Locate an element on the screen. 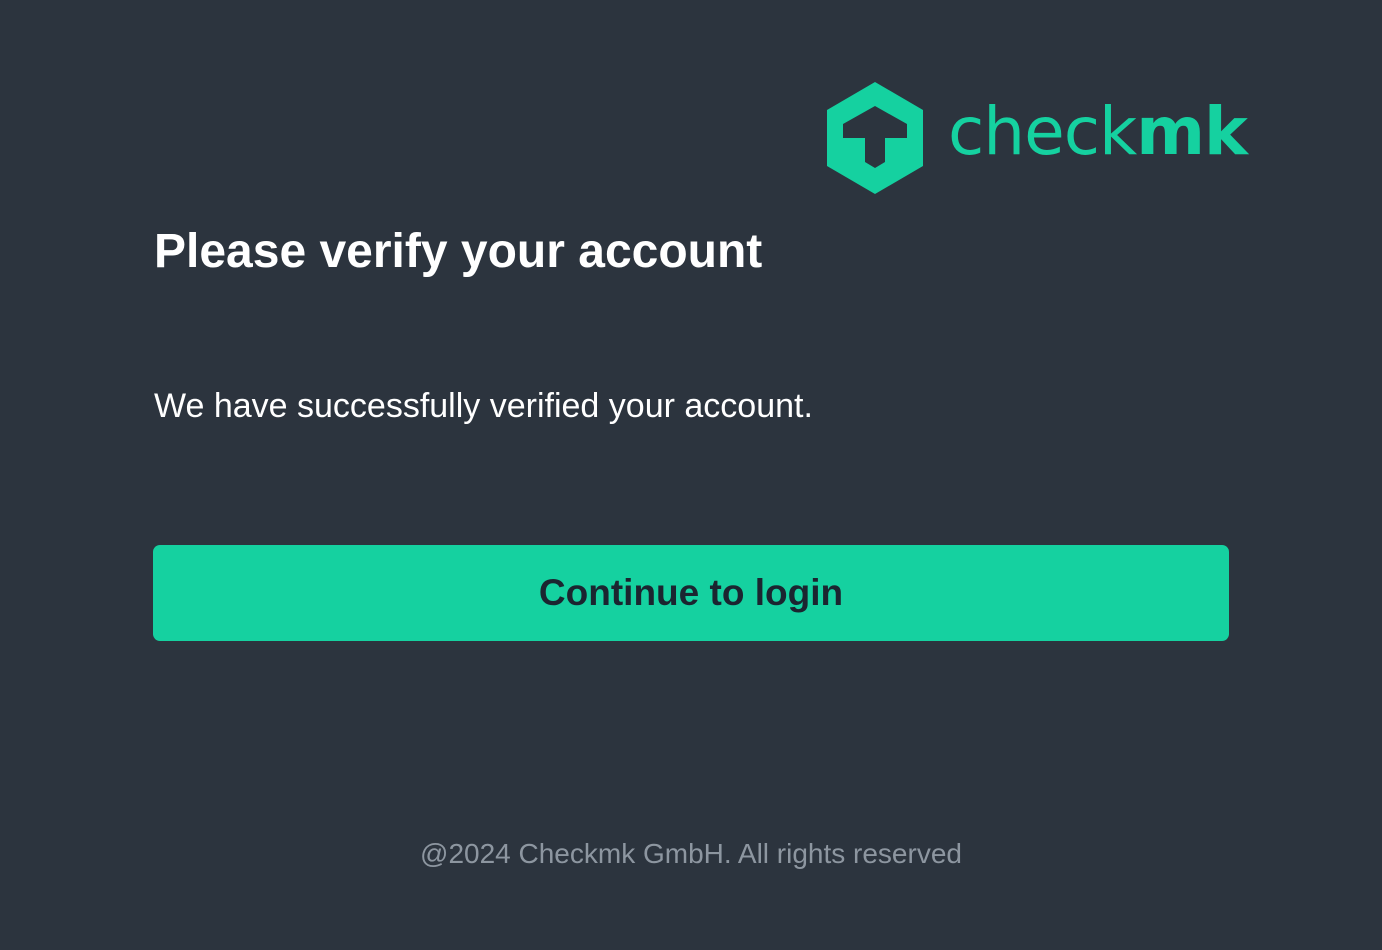 The height and width of the screenshot is (950, 1382). footer-copyright: @2024 Checkmk GmbH. All rights reserved is located at coordinates (691, 853).